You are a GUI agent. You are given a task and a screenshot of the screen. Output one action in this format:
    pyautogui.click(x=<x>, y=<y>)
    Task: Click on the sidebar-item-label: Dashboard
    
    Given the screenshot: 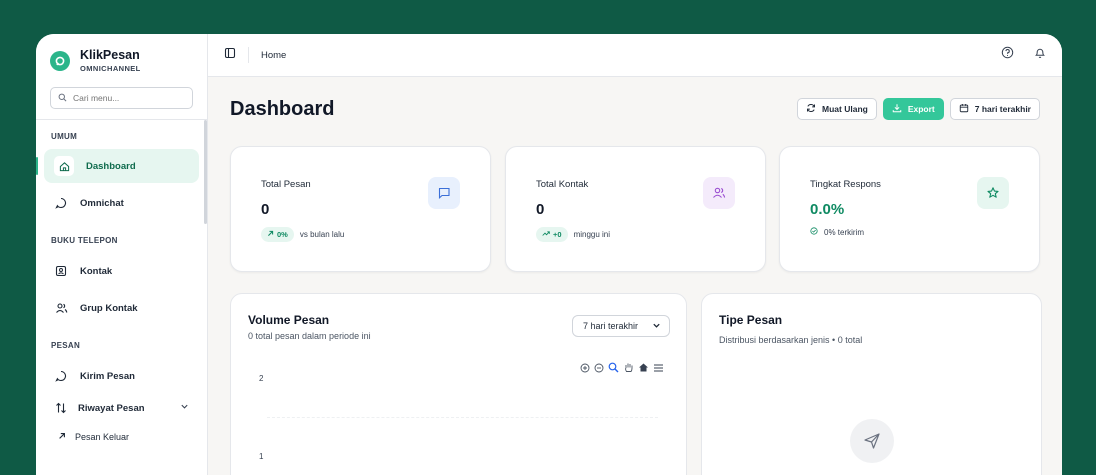 What is the action you would take?
    pyautogui.click(x=111, y=166)
    